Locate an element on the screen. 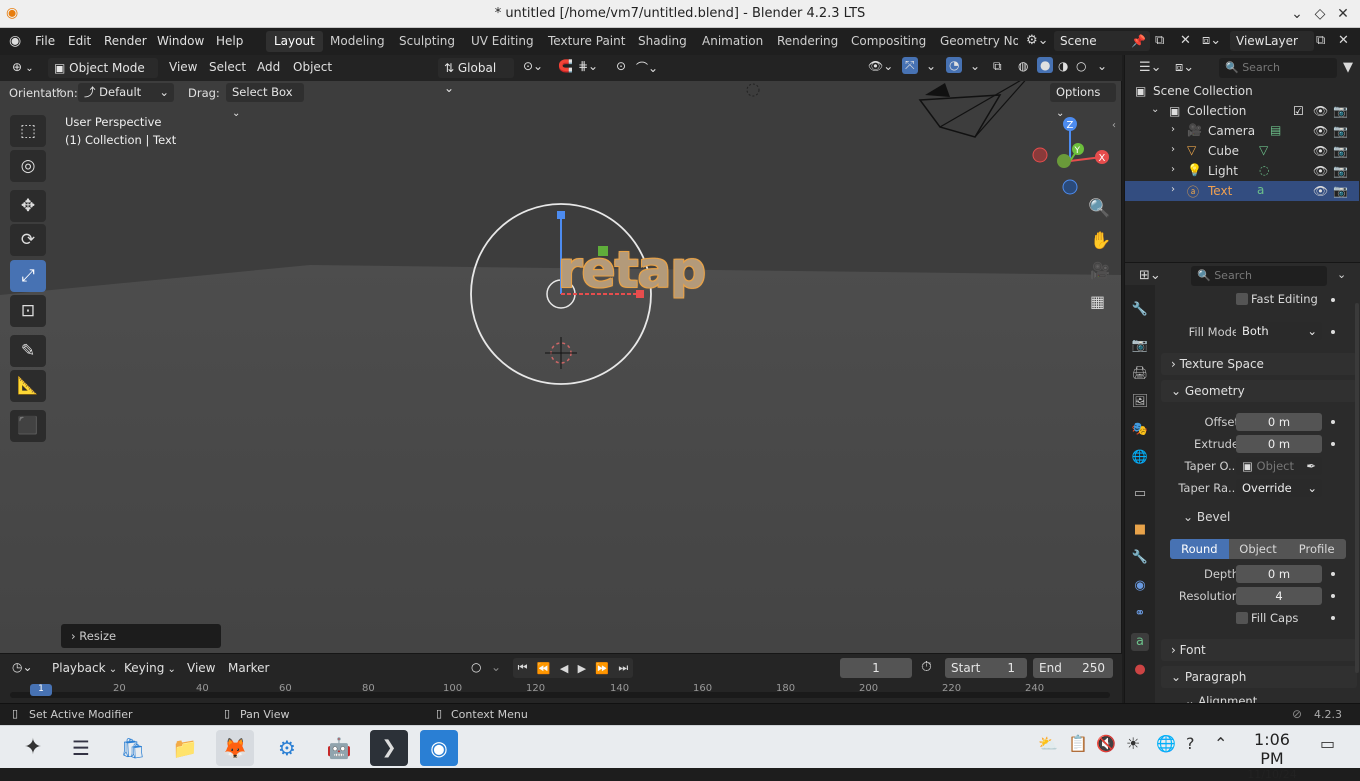 The image size is (1360, 781). menu-help: Help is located at coordinates (229, 41).